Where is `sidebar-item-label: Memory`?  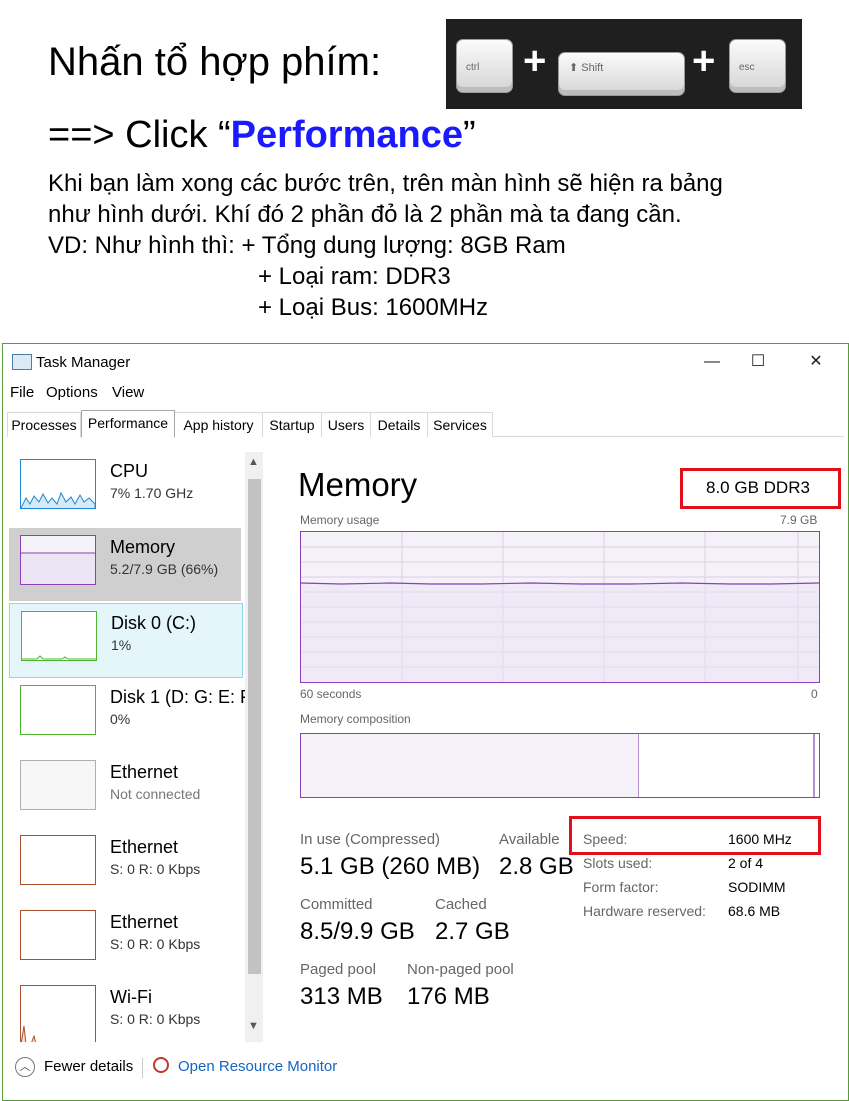 sidebar-item-label: Memory is located at coordinates (143, 547).